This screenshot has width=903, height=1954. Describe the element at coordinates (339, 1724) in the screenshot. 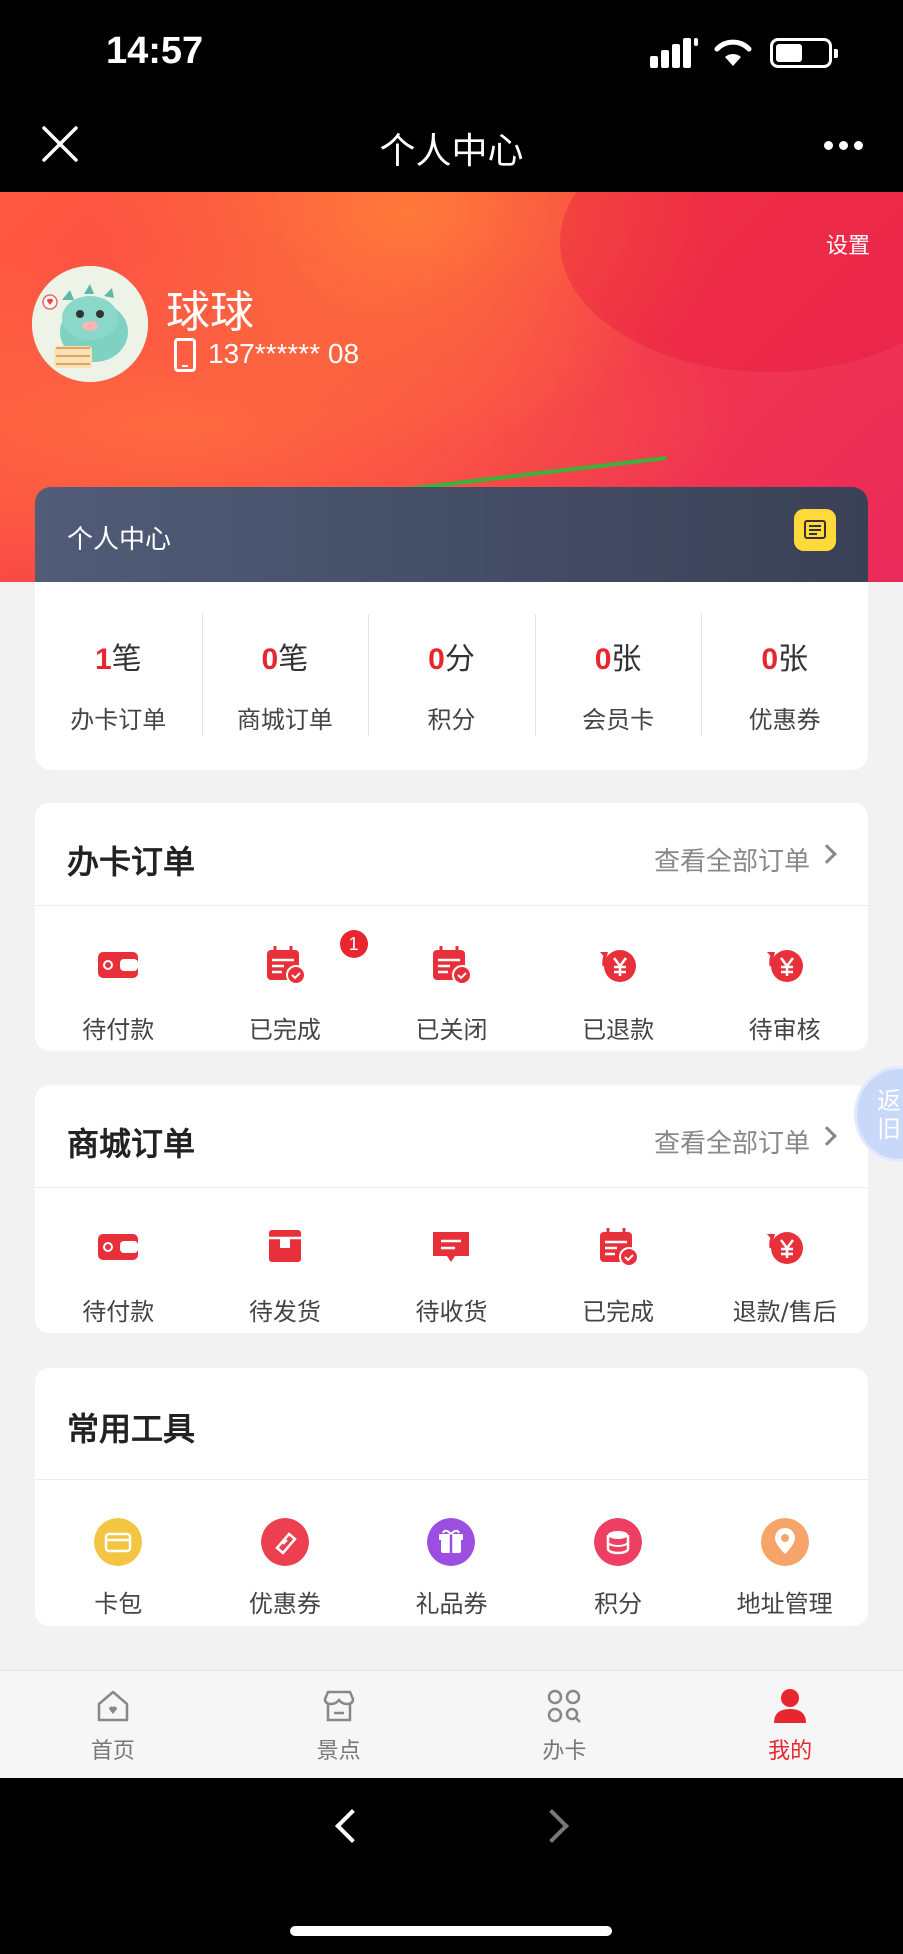

I see `tab-attractions: 景点` at that location.